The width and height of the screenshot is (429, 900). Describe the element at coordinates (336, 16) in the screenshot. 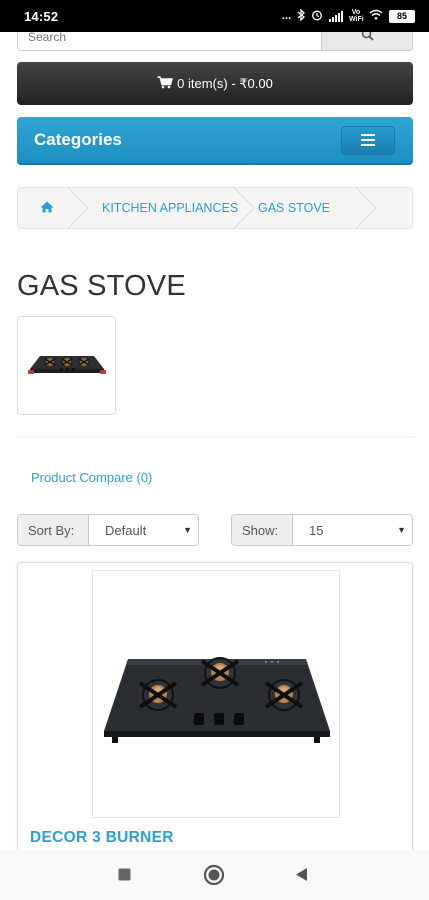

I see `signal-icon` at that location.